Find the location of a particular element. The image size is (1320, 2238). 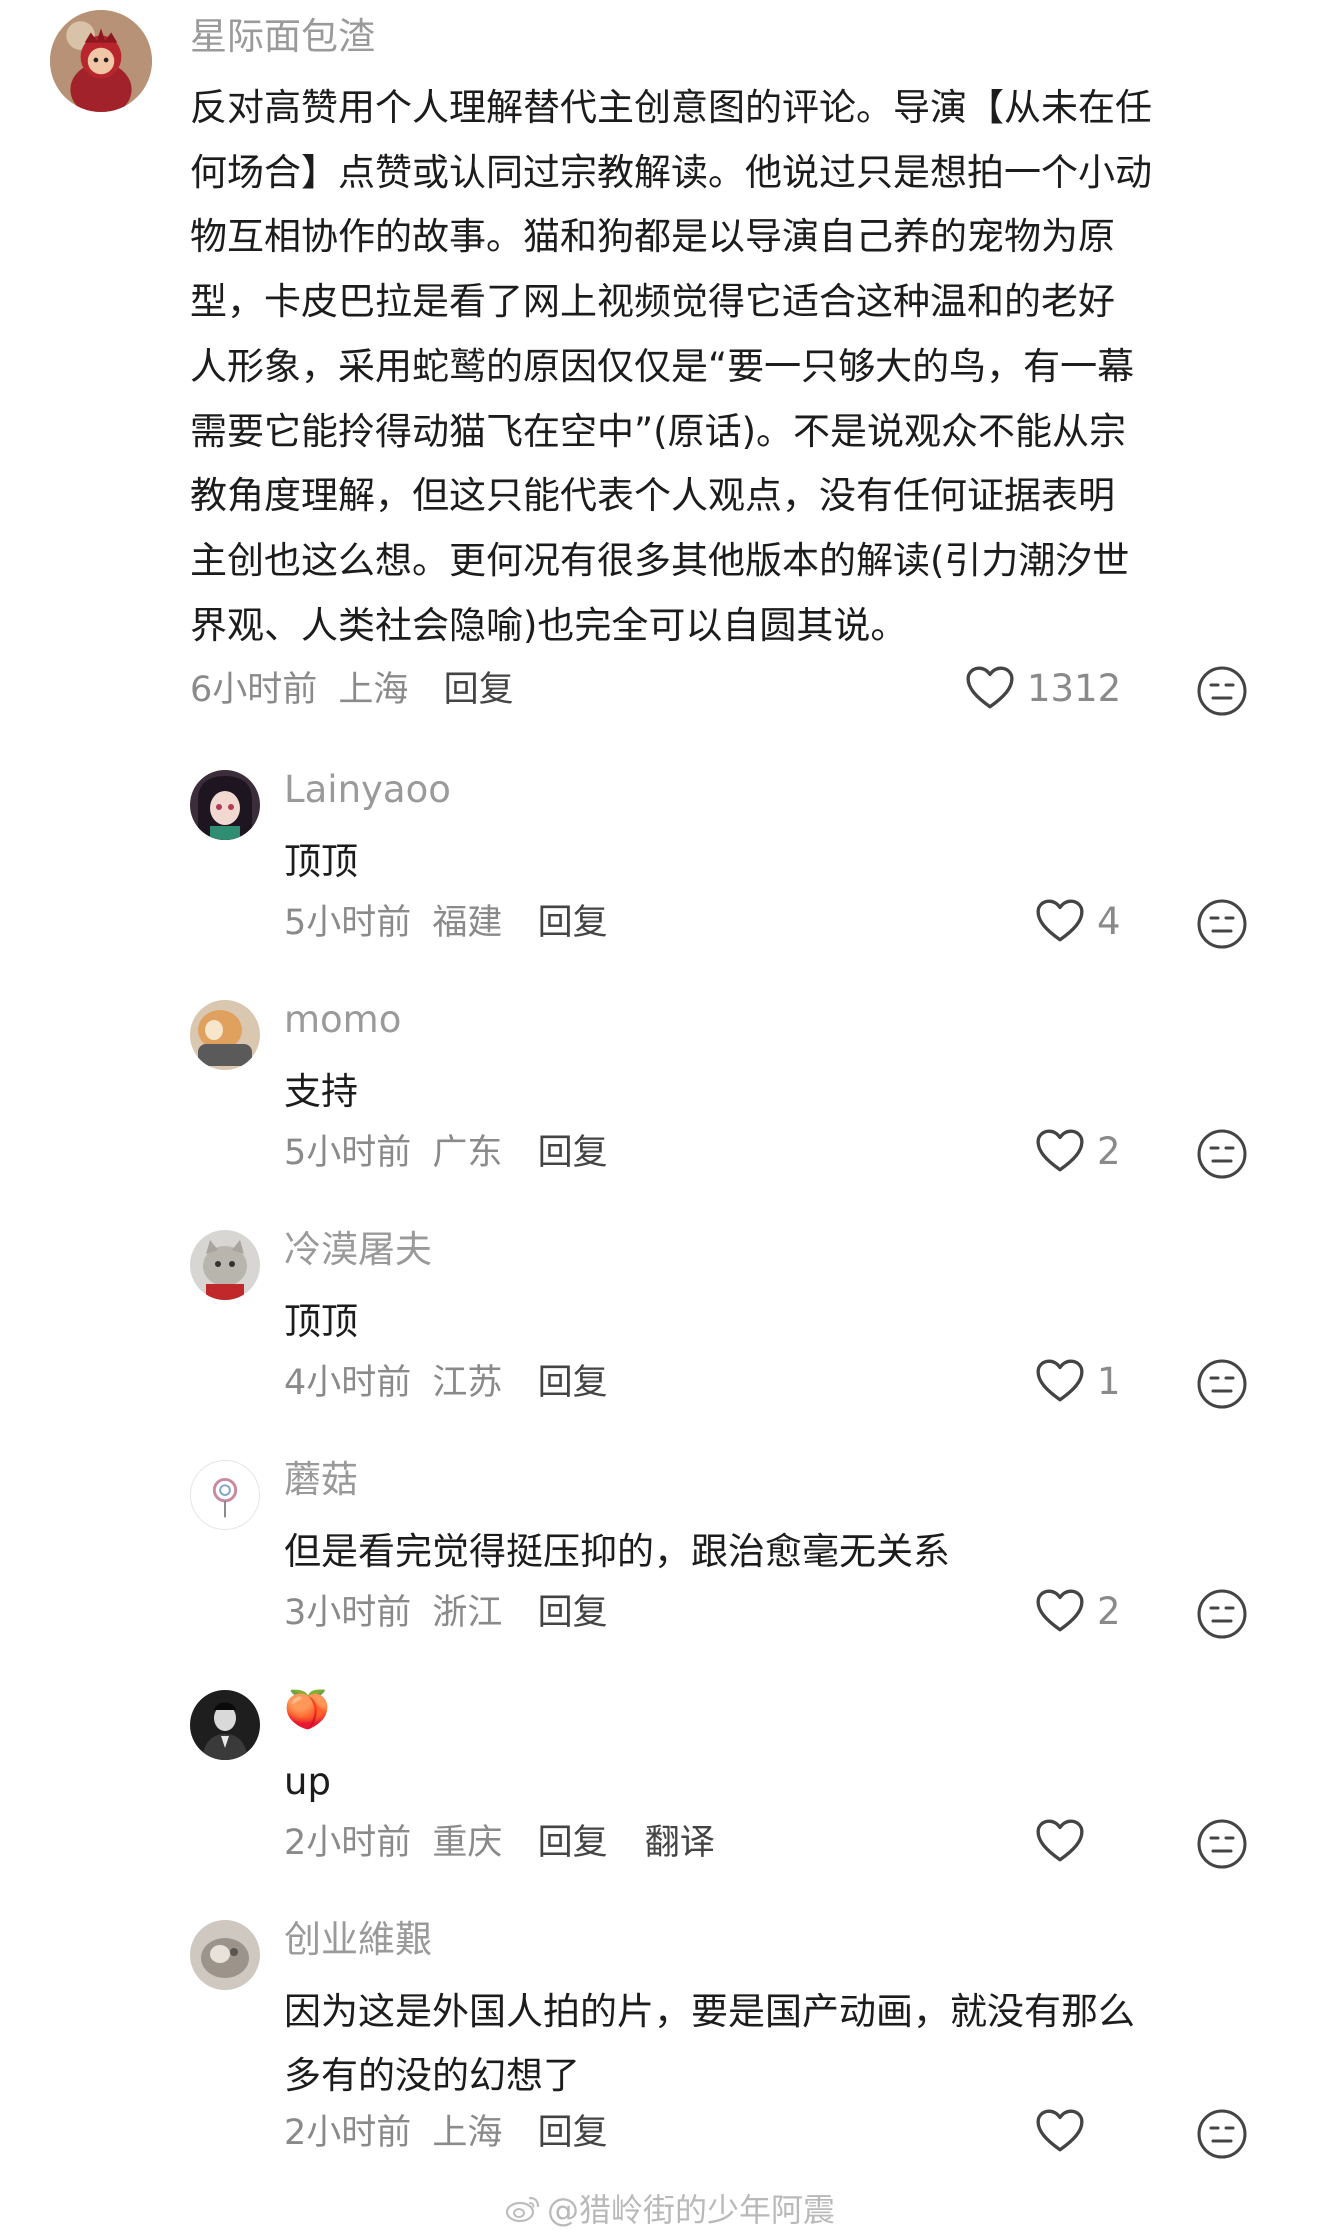

reply-comment: 🍑 up 2小时前 重庆 回复 翻译 is located at coordinates (660, 1785).